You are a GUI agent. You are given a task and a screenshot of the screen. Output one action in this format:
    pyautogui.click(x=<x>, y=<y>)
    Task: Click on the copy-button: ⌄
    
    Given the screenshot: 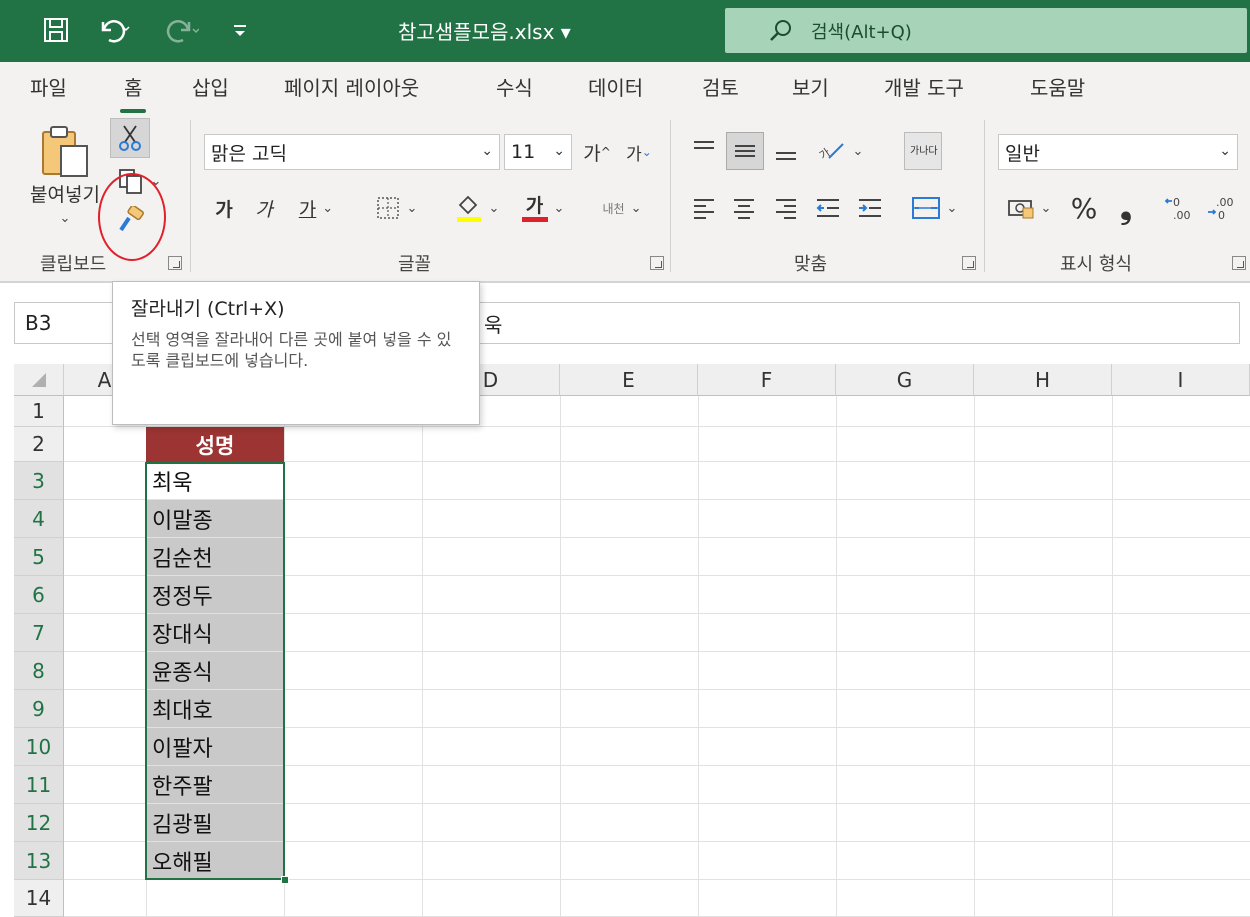 What is the action you would take?
    pyautogui.click(x=139, y=181)
    